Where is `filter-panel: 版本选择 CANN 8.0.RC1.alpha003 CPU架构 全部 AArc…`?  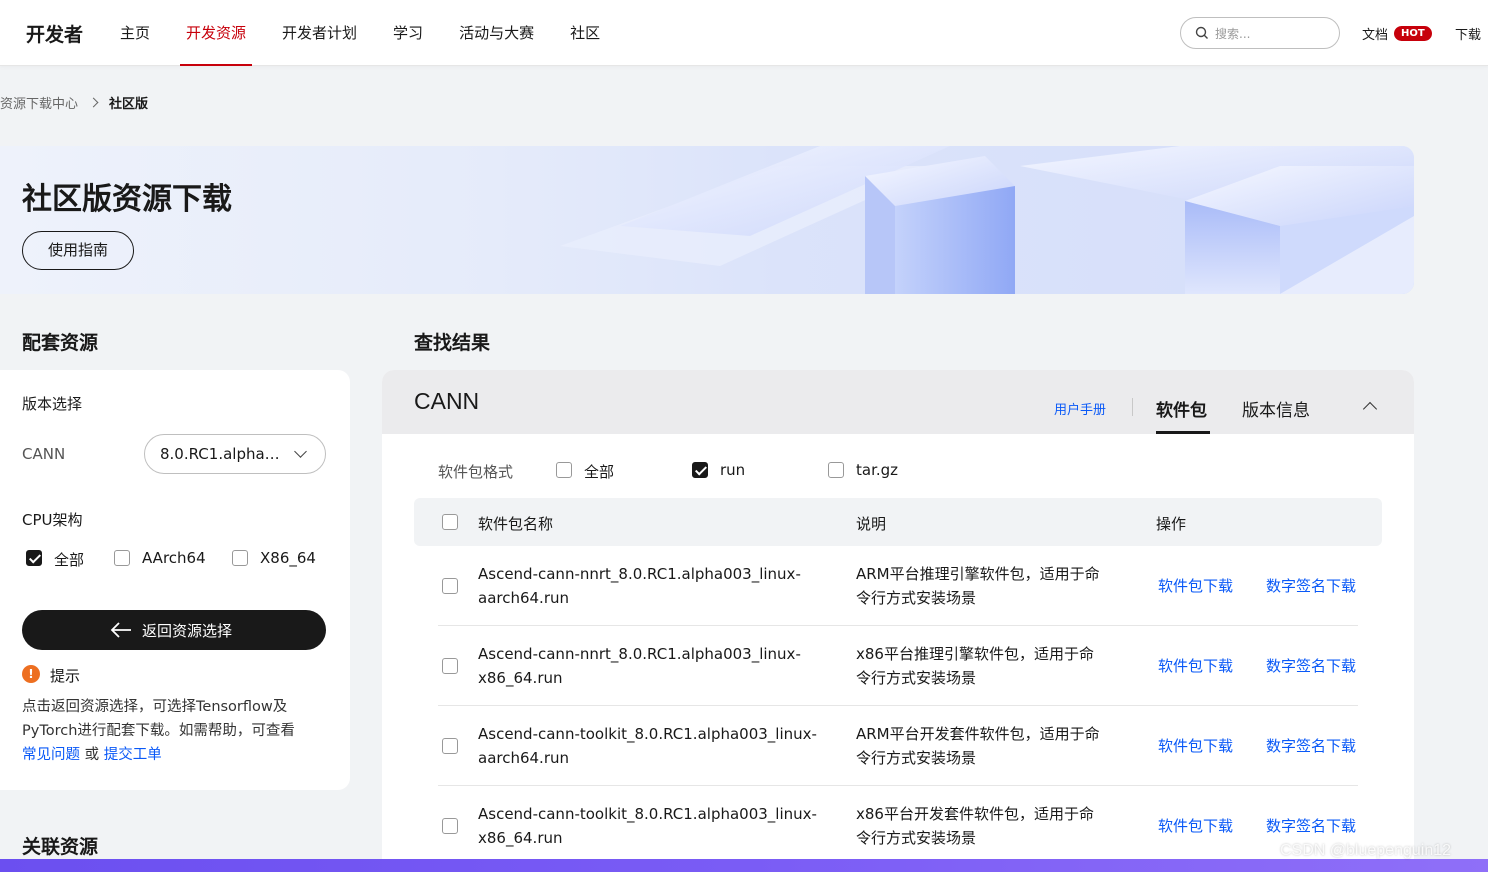
filter-panel: 版本选择 CANN 8.0.RC1.alpha003 CPU架构 全部 AArc… is located at coordinates (175, 580).